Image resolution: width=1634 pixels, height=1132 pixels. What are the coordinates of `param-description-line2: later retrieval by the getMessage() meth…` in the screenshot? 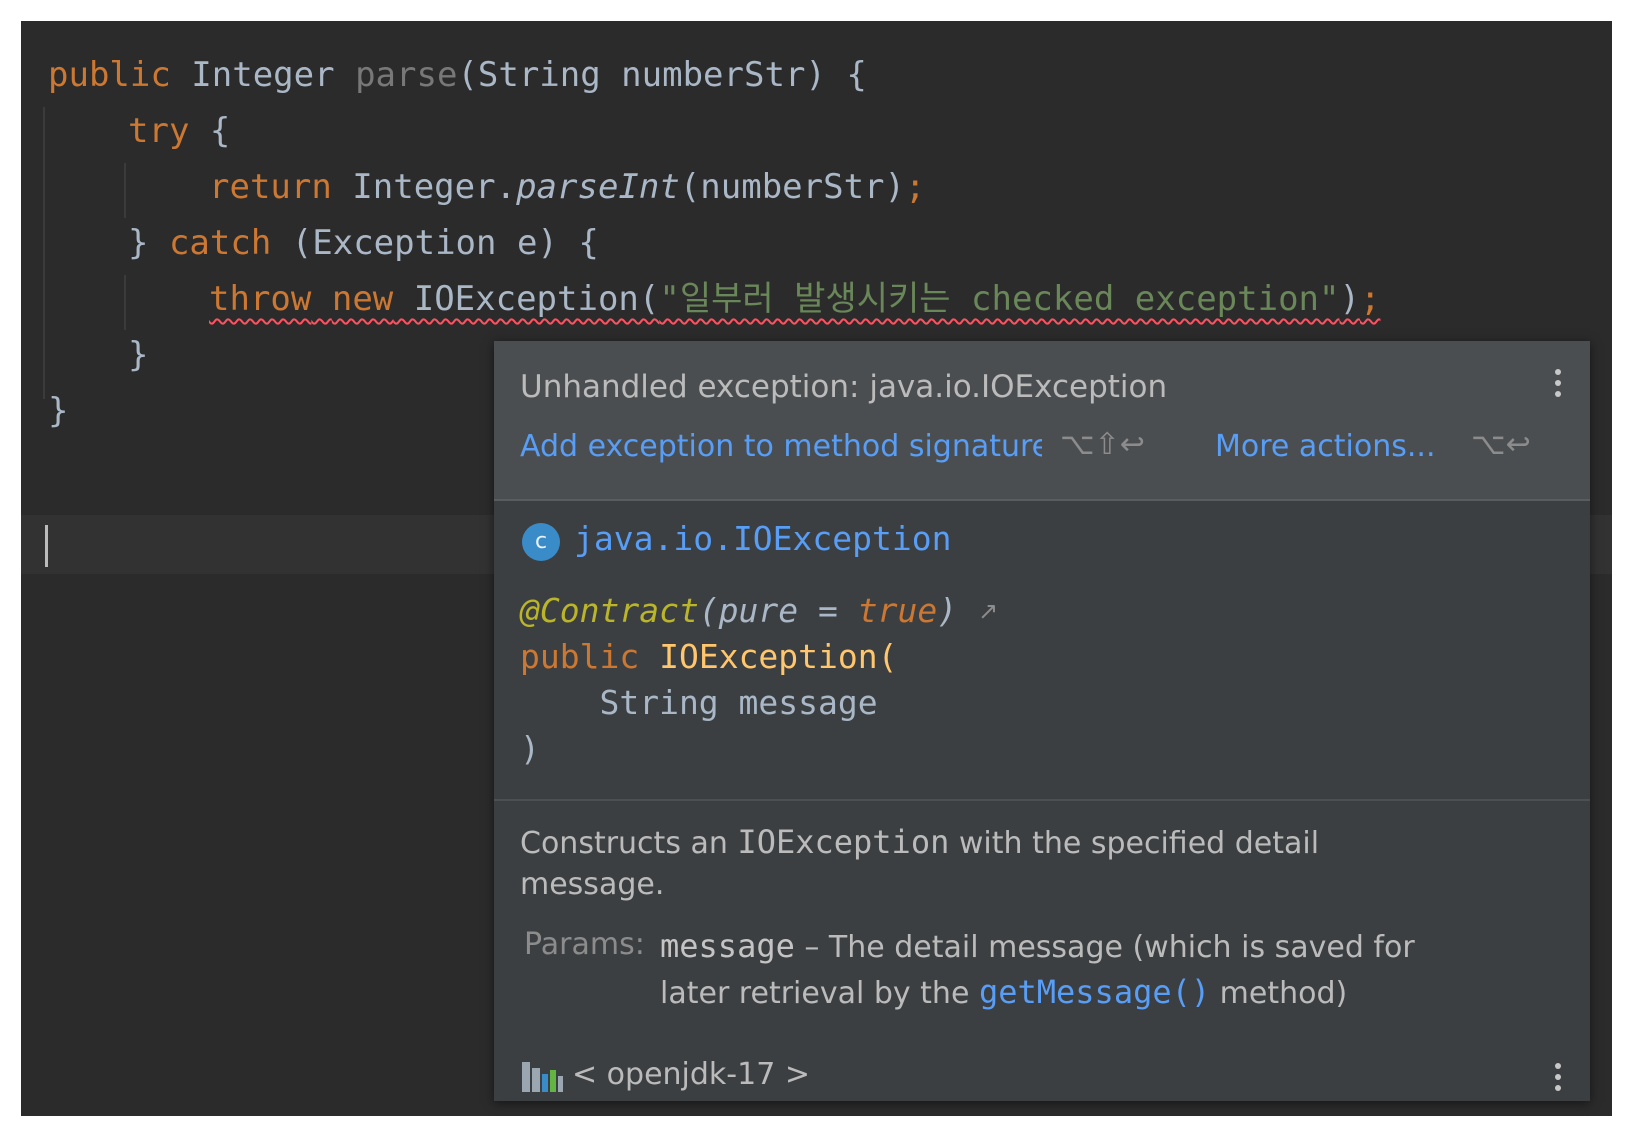 It's located at (1004, 992).